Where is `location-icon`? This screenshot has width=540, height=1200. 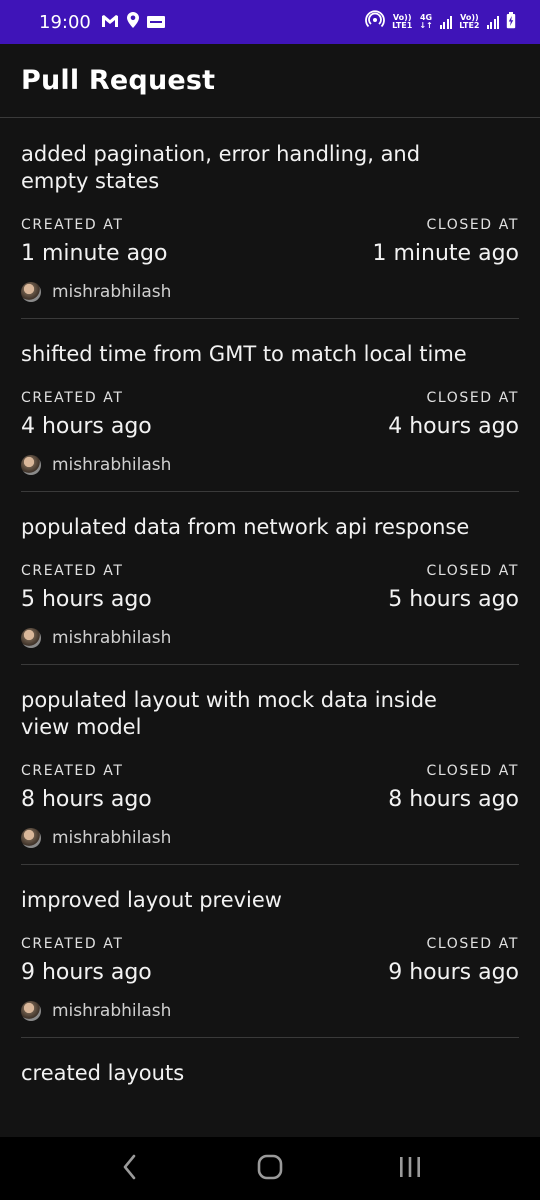
location-icon is located at coordinates (132, 22).